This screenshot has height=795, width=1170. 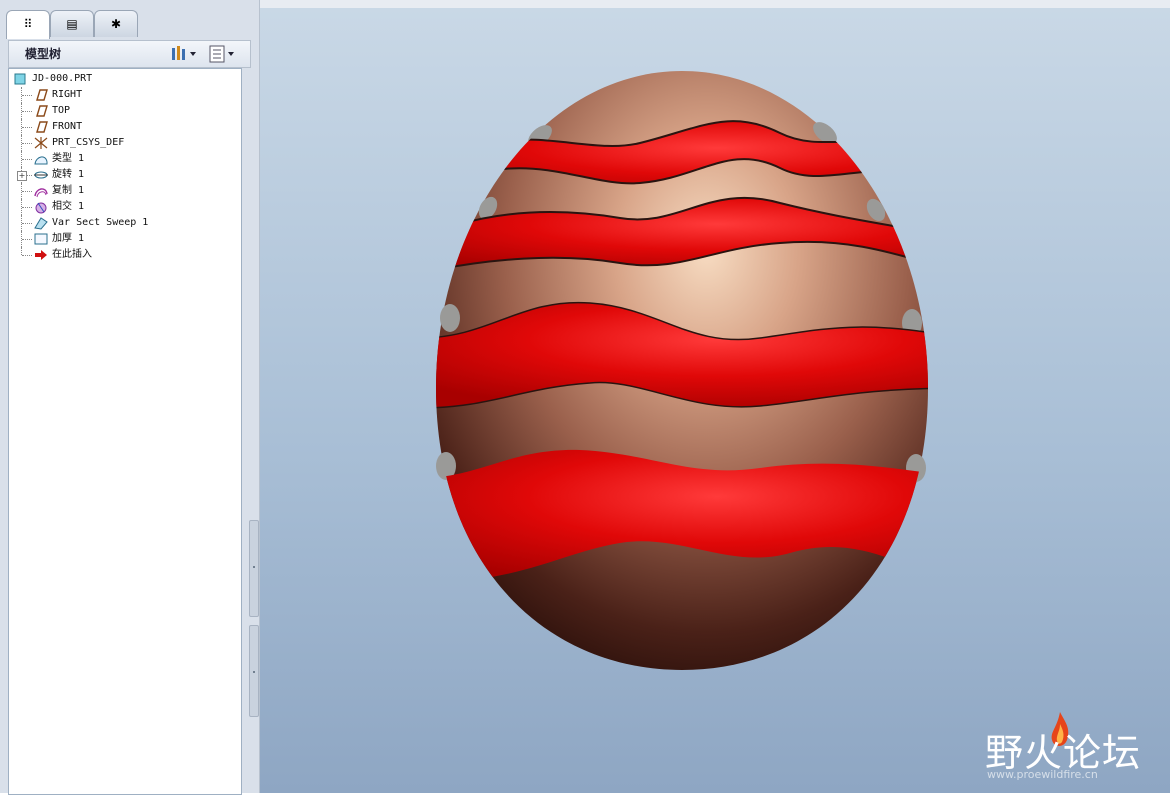 What do you see at coordinates (41, 159) in the screenshot?
I see `surface-icon` at bounding box center [41, 159].